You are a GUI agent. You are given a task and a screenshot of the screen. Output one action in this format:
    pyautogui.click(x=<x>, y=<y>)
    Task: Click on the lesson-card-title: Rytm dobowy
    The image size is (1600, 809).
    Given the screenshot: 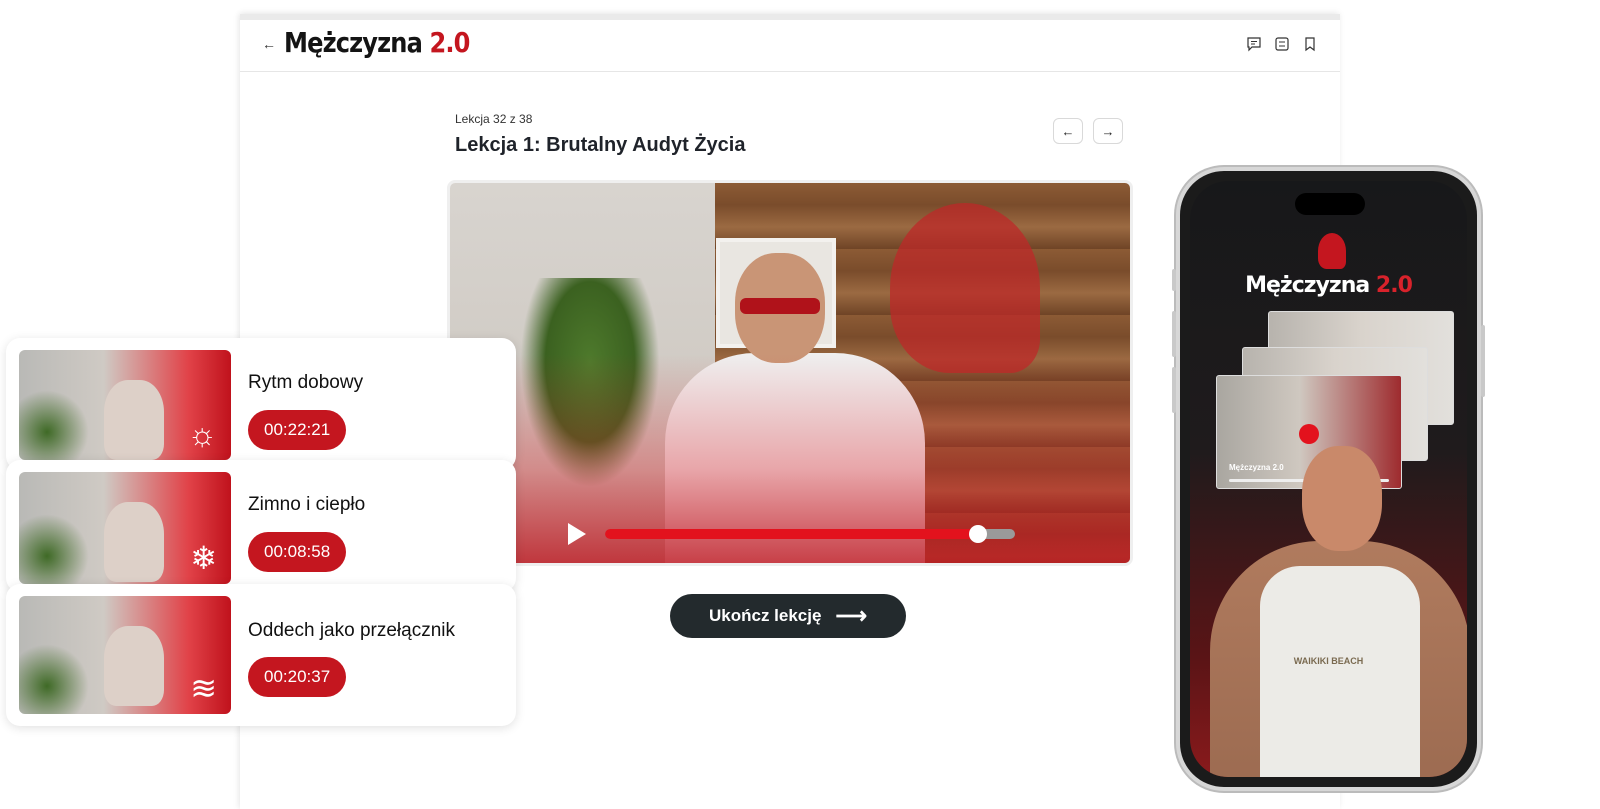 What is the action you would take?
    pyautogui.click(x=306, y=382)
    